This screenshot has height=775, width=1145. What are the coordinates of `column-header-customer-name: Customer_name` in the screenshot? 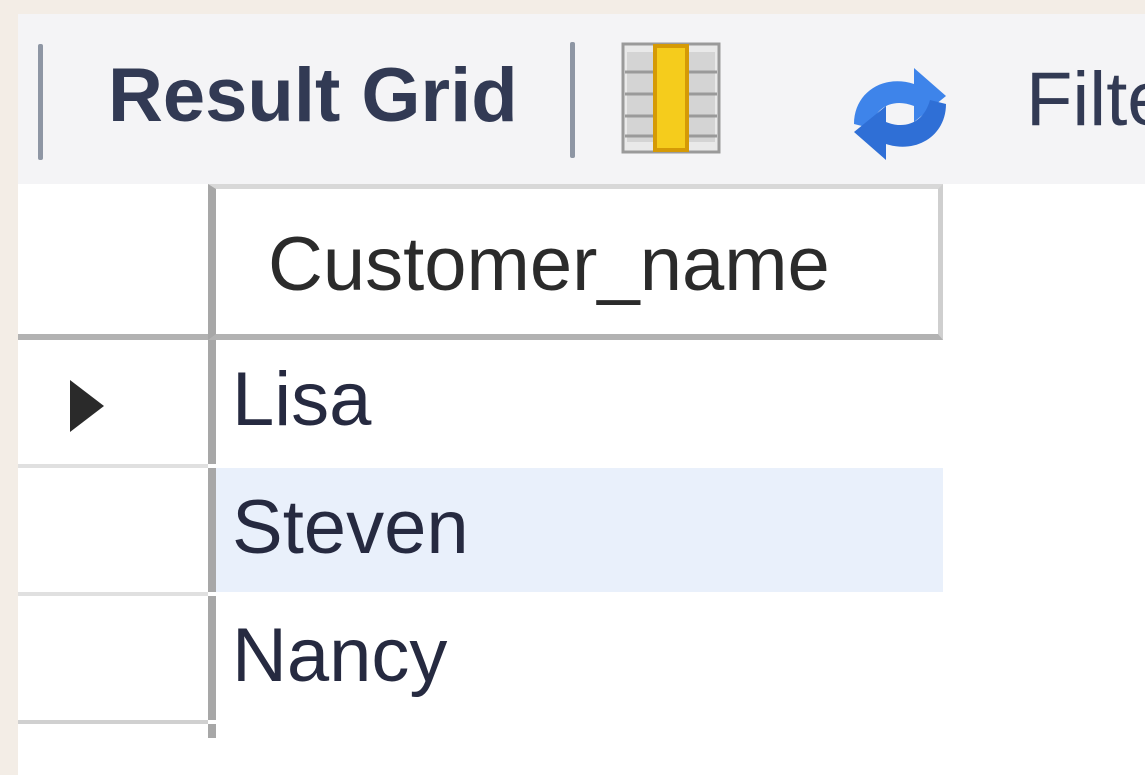 It's located at (575, 262).